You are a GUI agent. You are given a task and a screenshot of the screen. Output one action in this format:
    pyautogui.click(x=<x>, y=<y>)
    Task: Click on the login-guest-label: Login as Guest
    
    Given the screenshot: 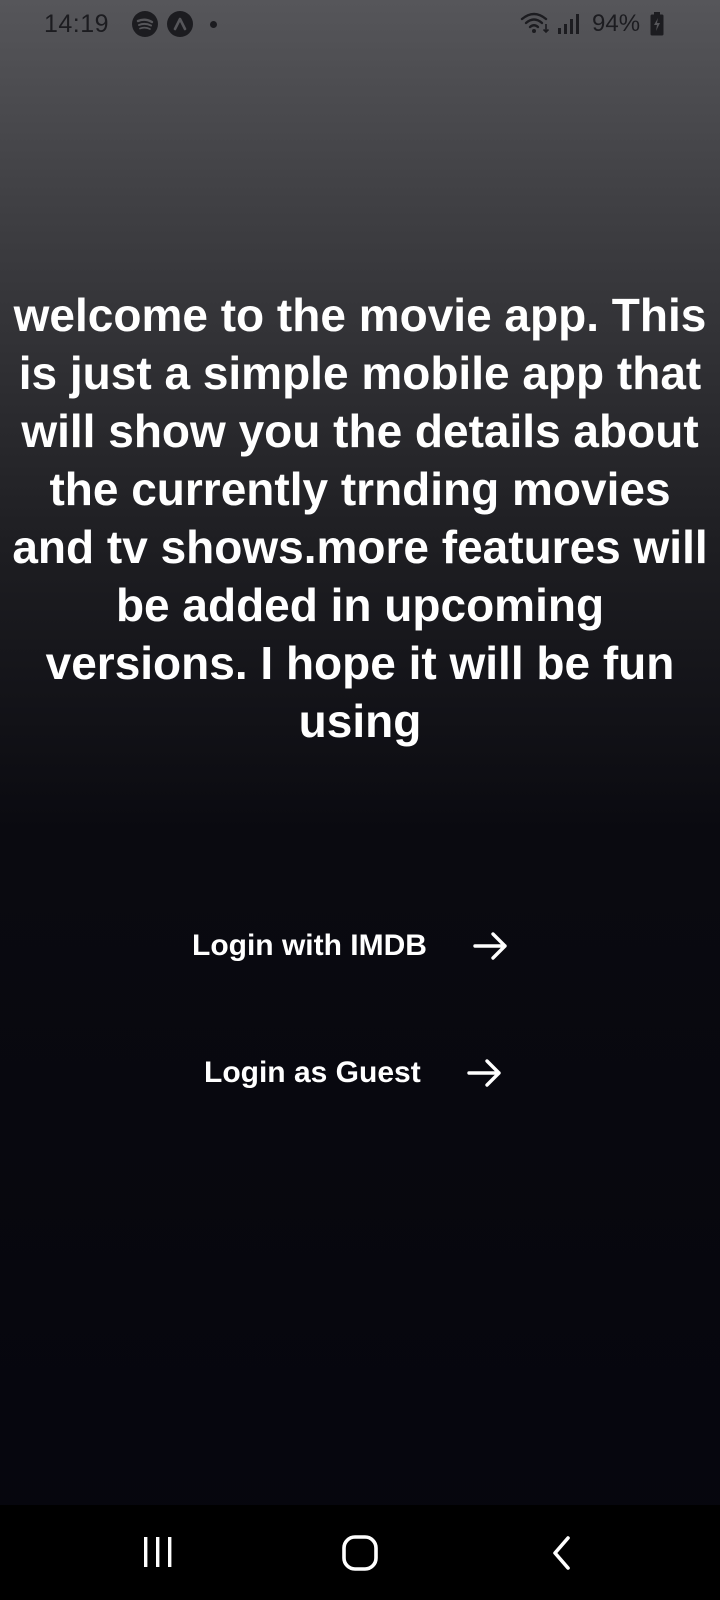 What is the action you would take?
    pyautogui.click(x=312, y=1072)
    